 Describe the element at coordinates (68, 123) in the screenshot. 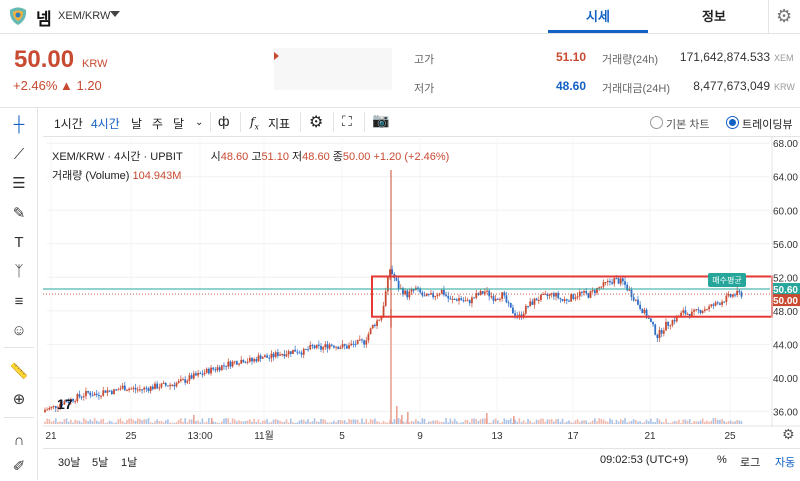

I see `interval-1h: 1시간` at that location.